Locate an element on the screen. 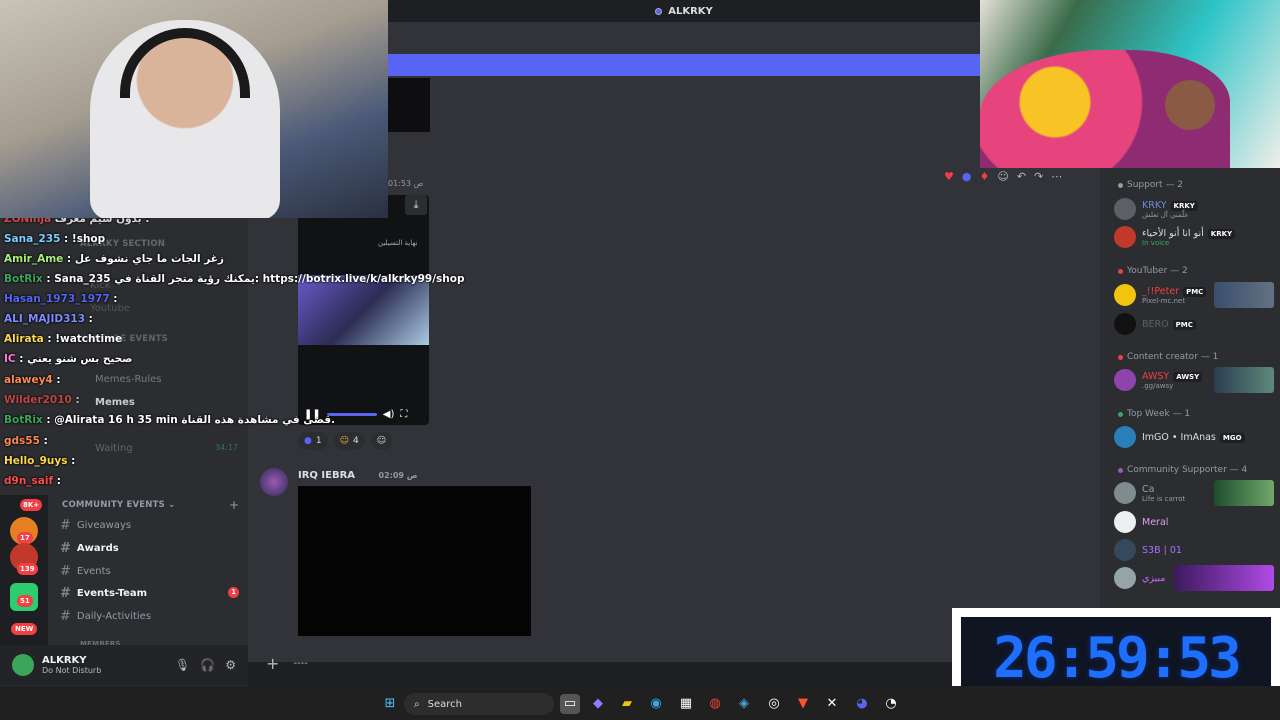 This screenshot has height=720, width=1280. forward-icon: ↷ is located at coordinates (1038, 176).